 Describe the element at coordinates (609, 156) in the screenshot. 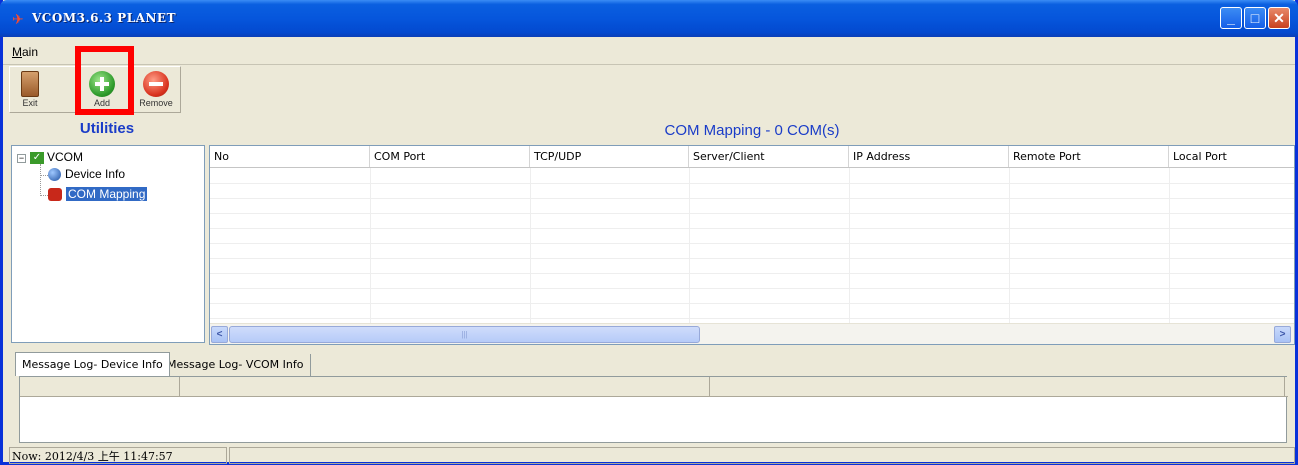

I see `column-header-tcp-udp: TCP/UDP` at that location.